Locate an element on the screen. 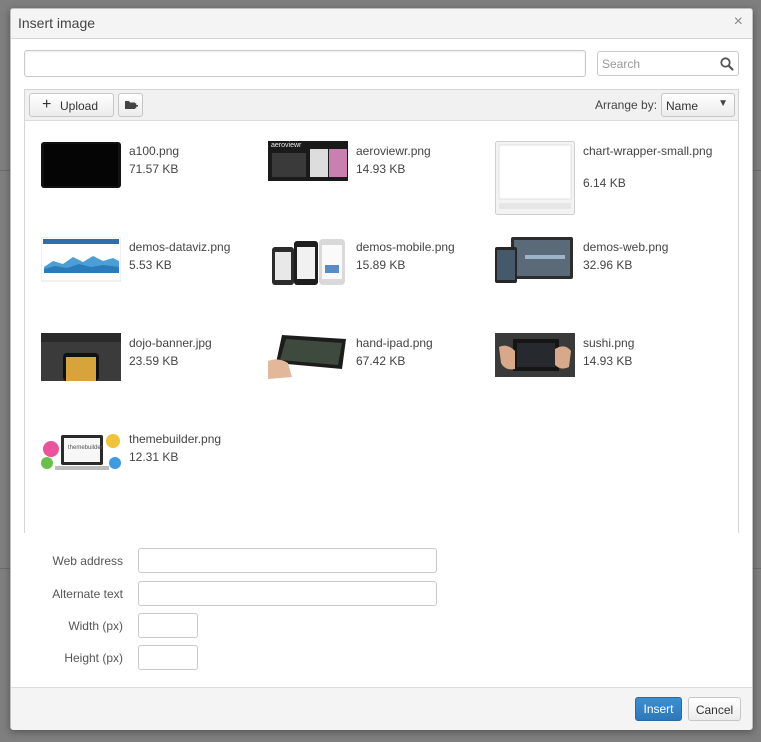 The image size is (761, 742). file-name: sushi.png is located at coordinates (609, 343).